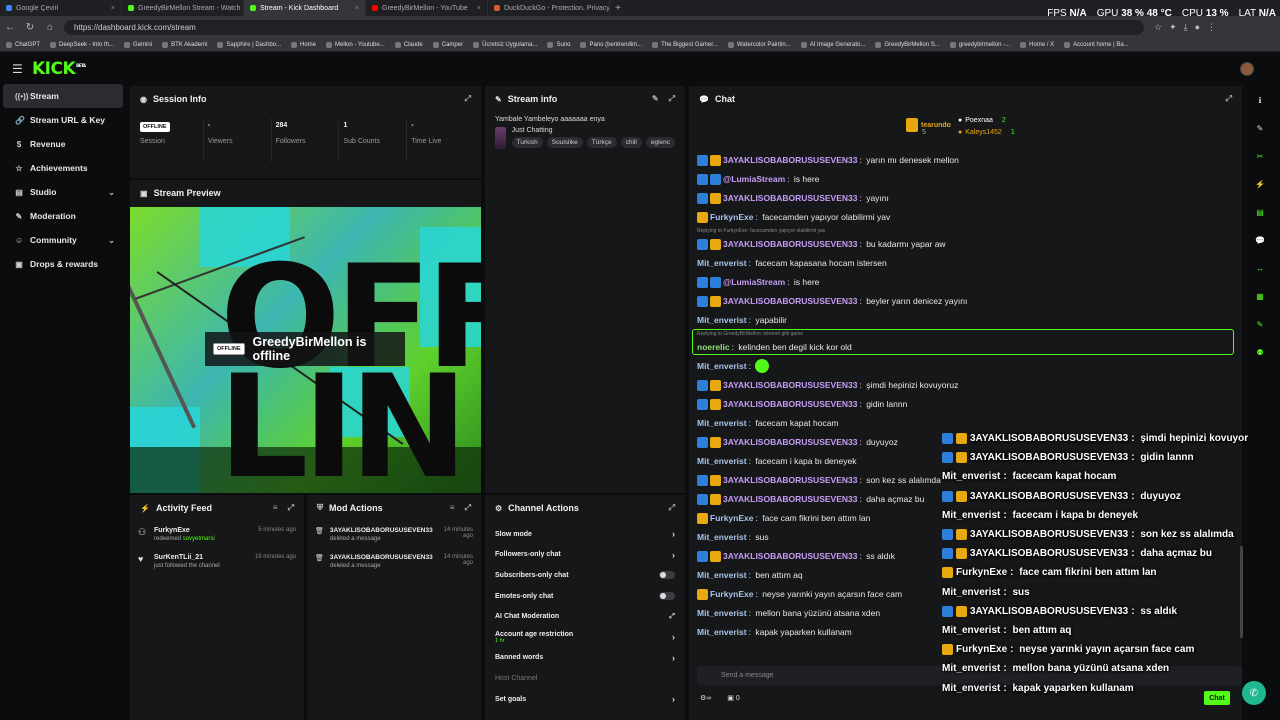 Image resolution: width=1280 pixels, height=720 pixels. Describe the element at coordinates (184, 530) in the screenshot. I see `activity-user: FurkynExe` at that location.